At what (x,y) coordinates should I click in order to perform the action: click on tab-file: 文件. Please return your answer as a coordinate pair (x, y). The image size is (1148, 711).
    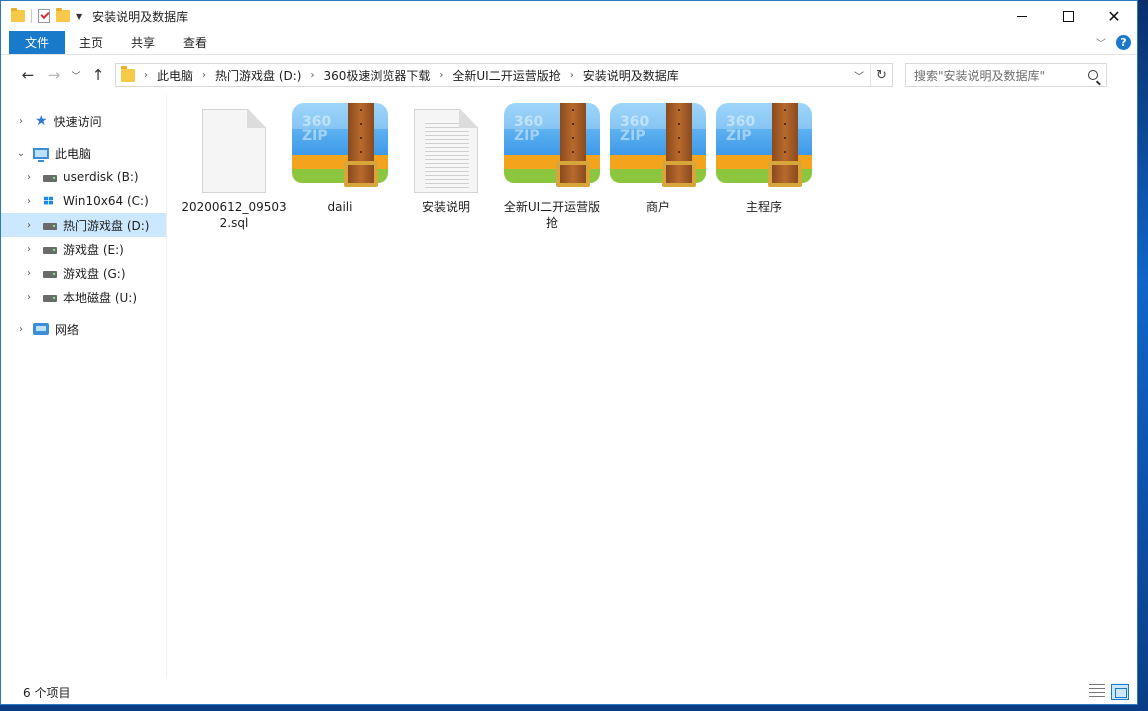
    Looking at the image, I should click on (37, 42).